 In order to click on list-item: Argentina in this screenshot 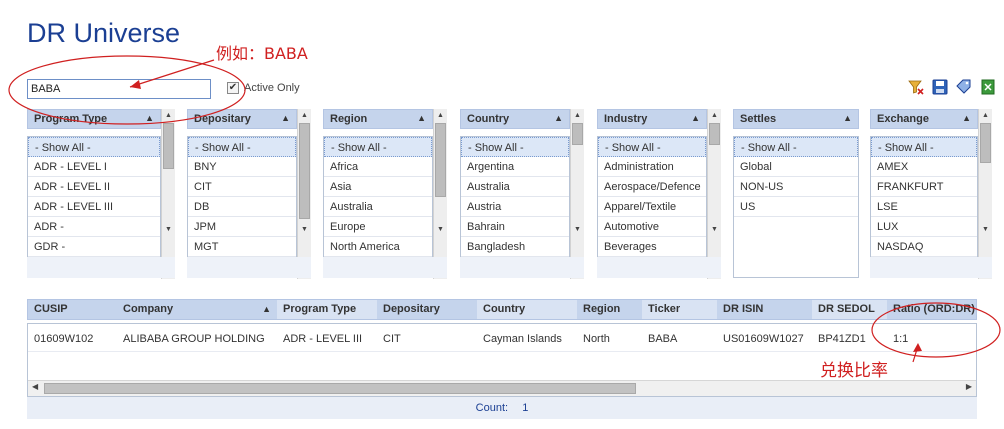, I will do `click(515, 167)`.